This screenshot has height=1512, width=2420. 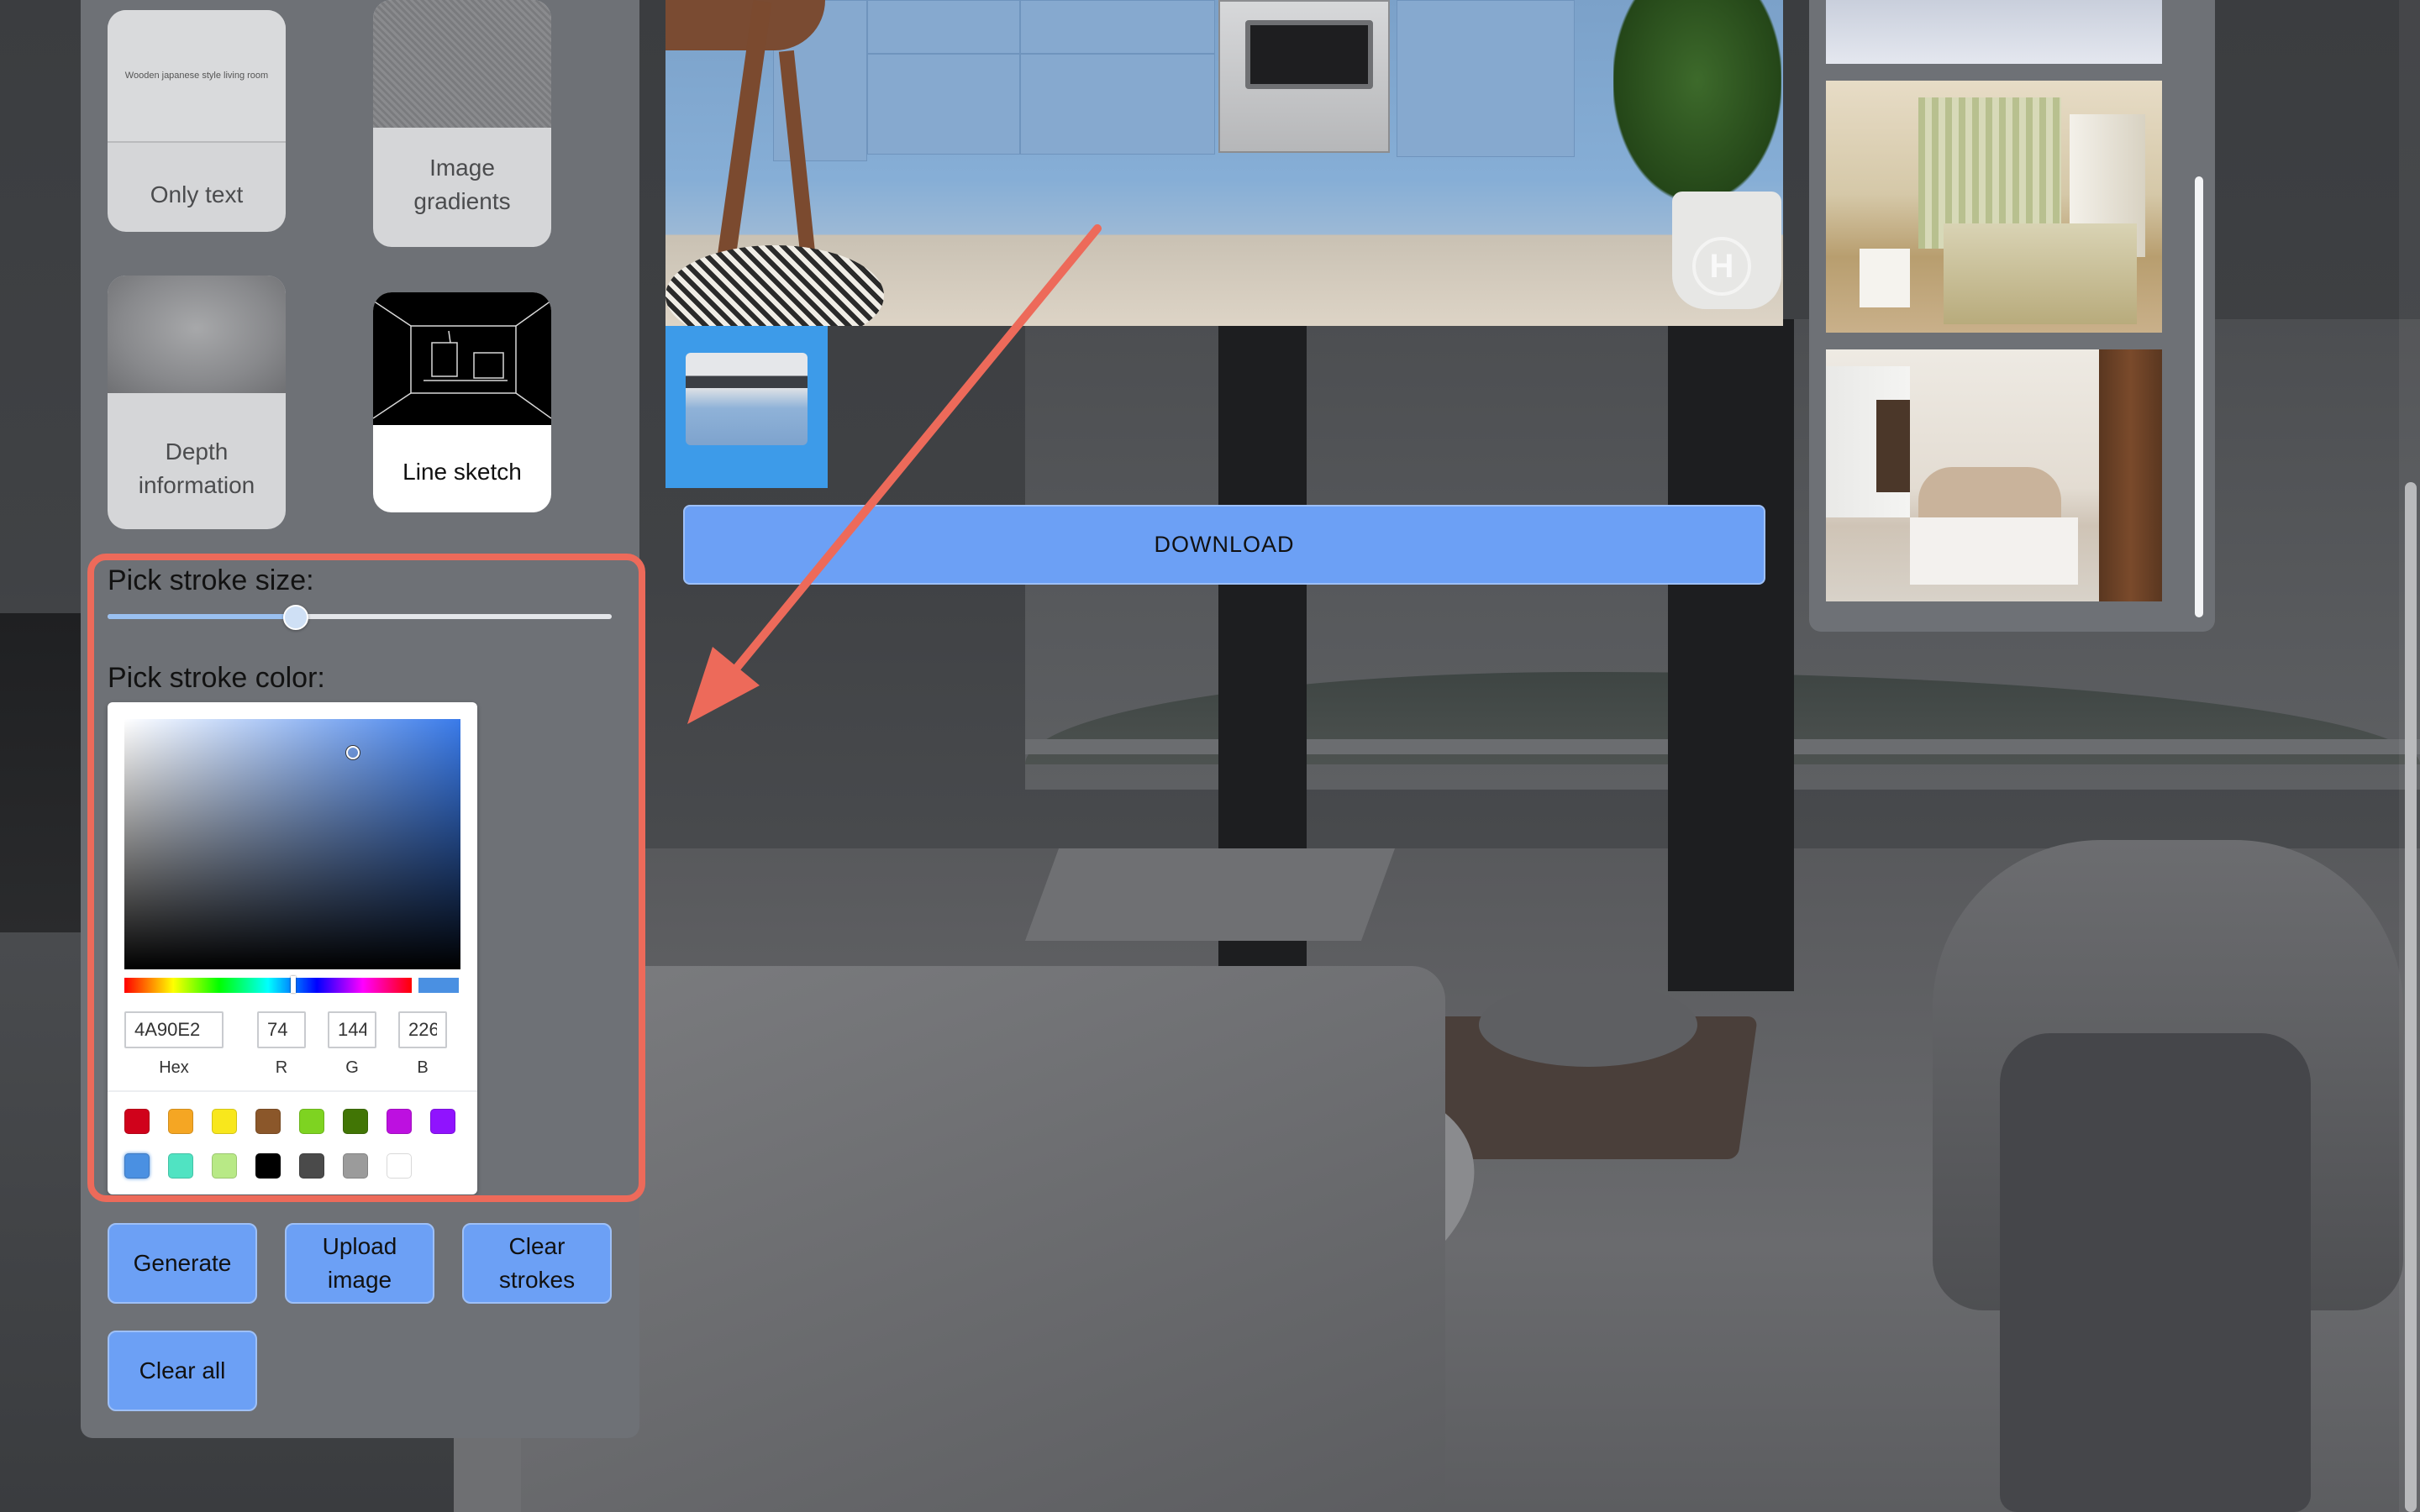 I want to click on line-sketch-thumbnail, so click(x=462, y=358).